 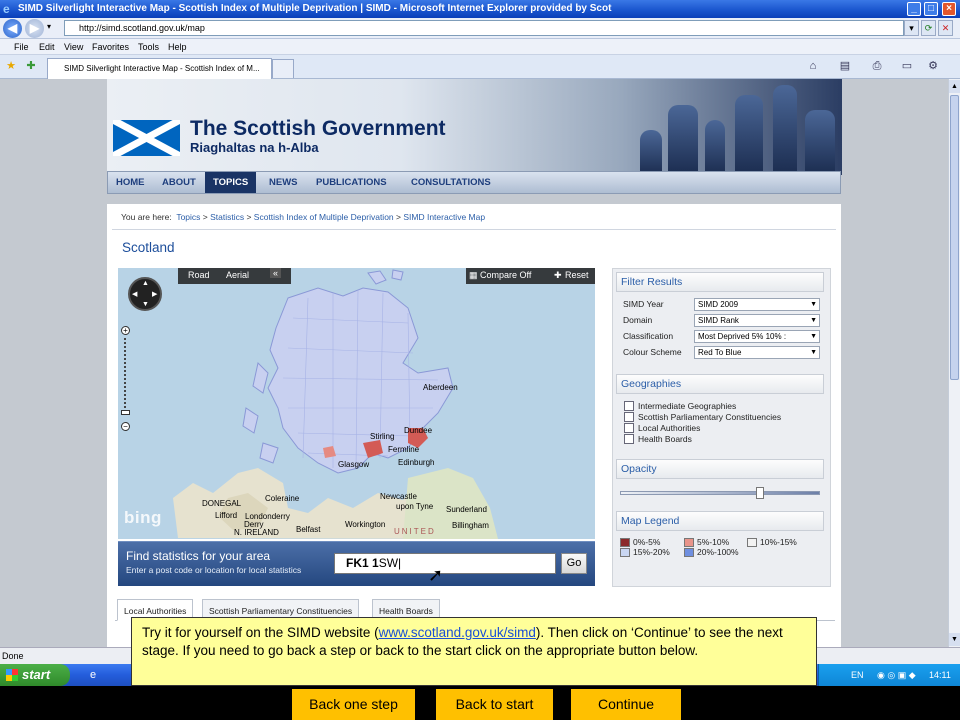 What do you see at coordinates (638, 320) in the screenshot?
I see `filter-label-domain: Domain` at bounding box center [638, 320].